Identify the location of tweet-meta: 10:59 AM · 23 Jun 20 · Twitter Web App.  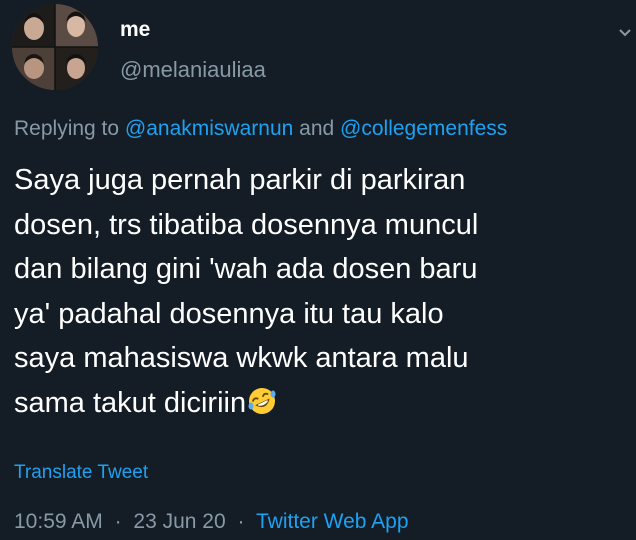
(211, 522).